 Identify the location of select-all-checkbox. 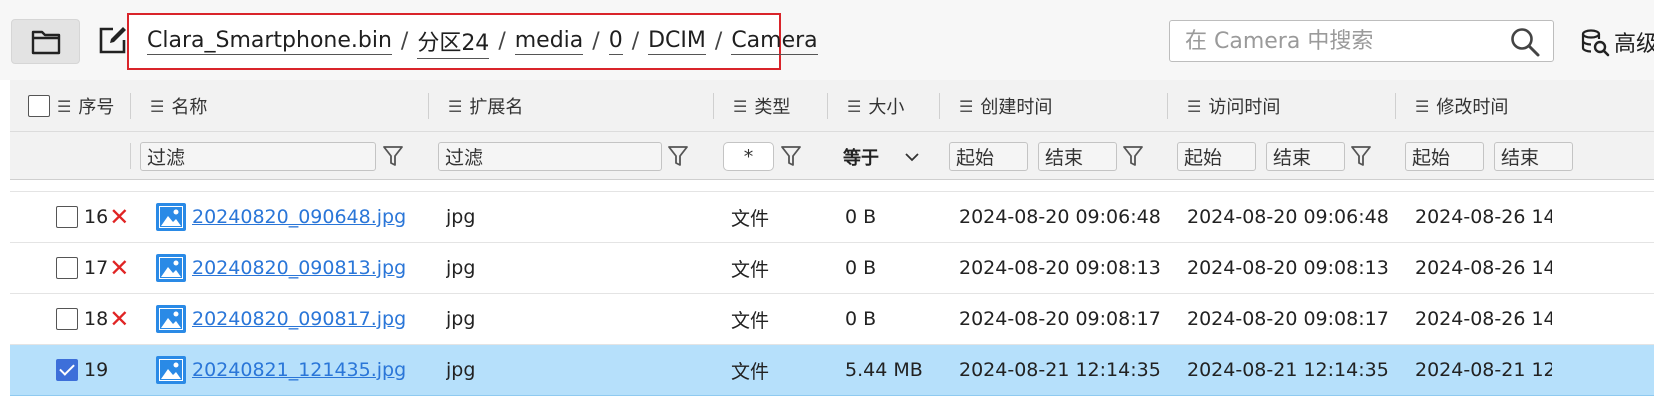
(39, 106).